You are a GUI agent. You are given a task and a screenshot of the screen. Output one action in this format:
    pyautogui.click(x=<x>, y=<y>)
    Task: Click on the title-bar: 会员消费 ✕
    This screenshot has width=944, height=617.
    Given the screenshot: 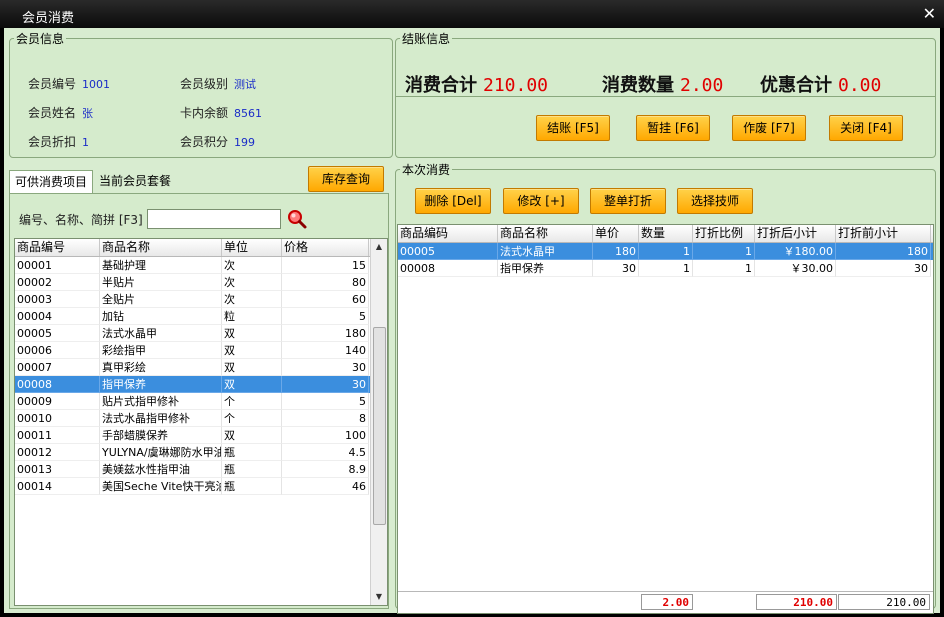 What is the action you would take?
    pyautogui.click(x=472, y=14)
    